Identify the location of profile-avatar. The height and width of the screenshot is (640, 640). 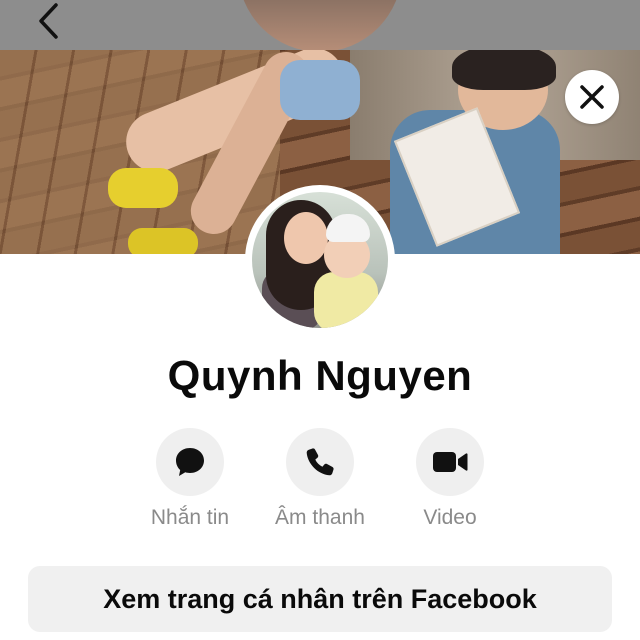
(320, 260).